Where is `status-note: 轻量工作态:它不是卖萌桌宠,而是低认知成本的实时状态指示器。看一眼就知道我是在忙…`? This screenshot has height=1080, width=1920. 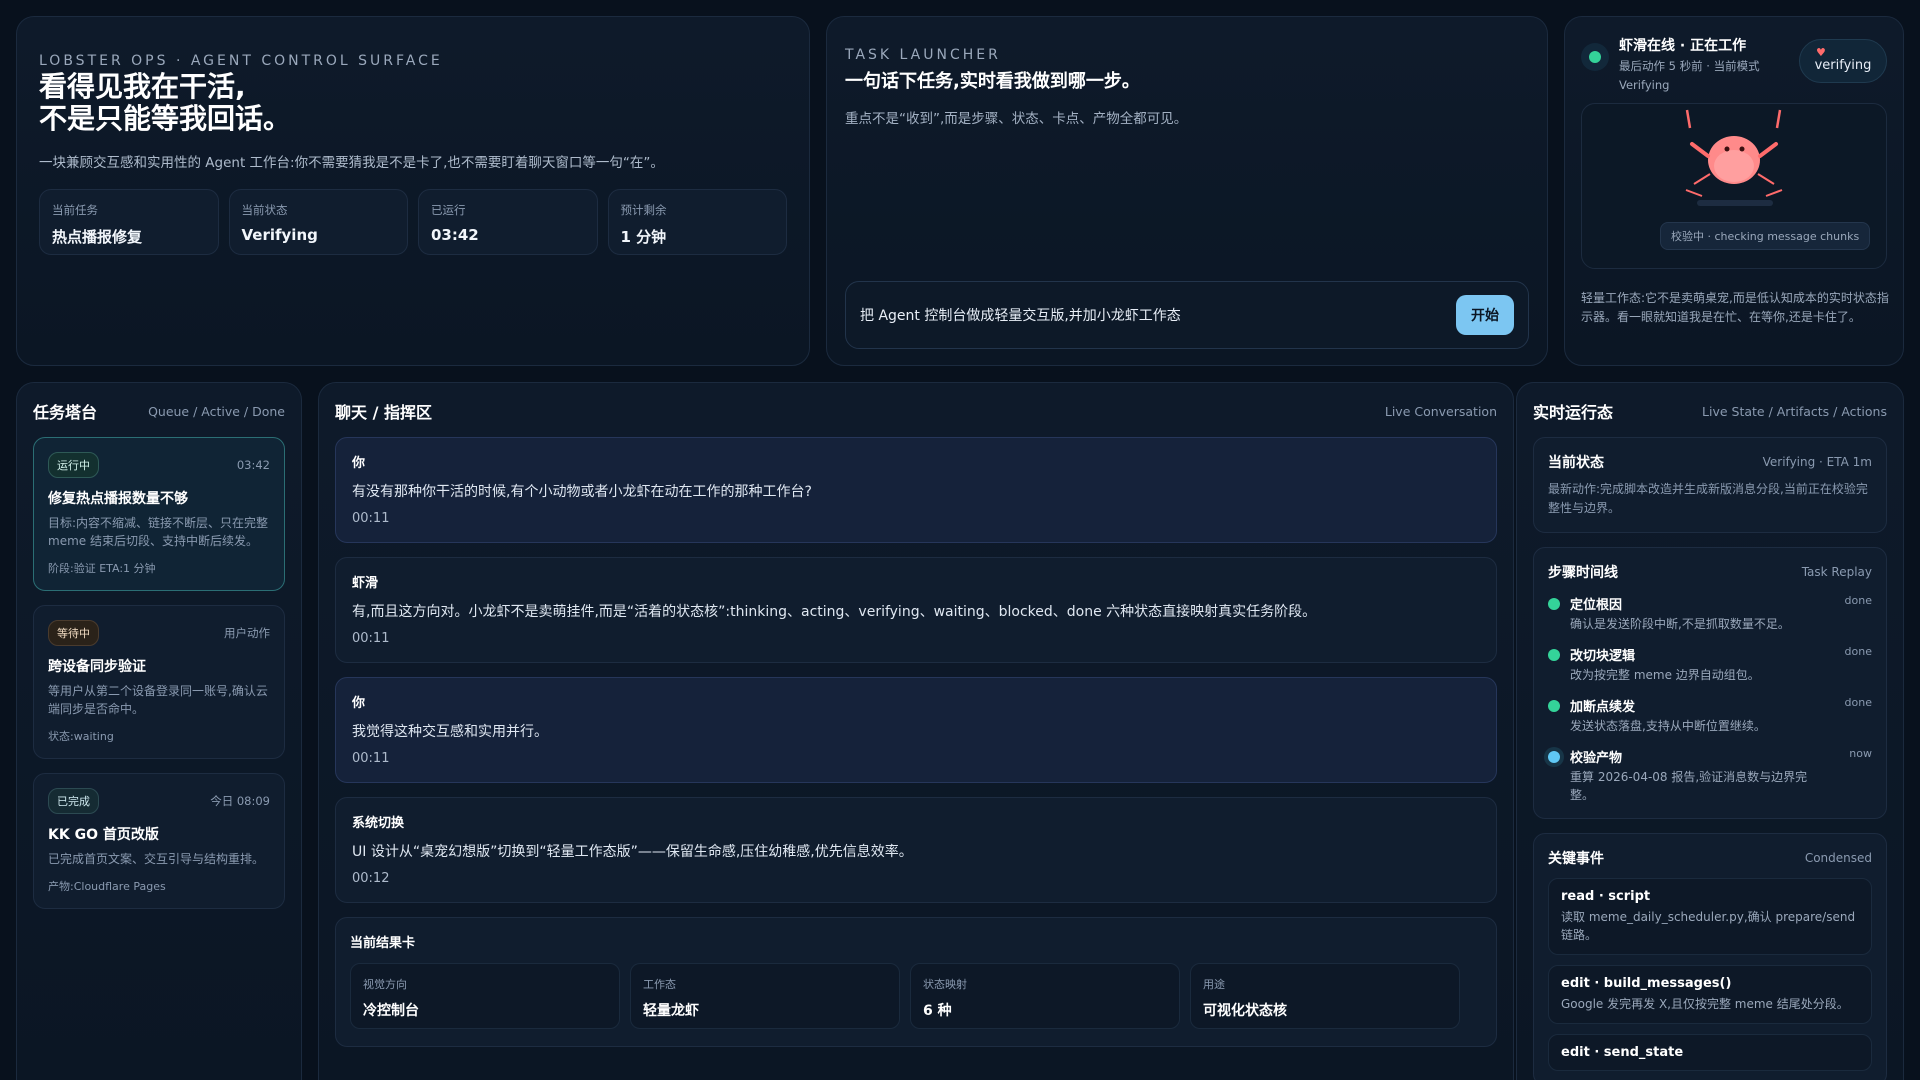 status-note: 轻量工作态:它不是卖萌桌宠,而是低认知成本的实时状态指示器。看一眼就知道我是在忙… is located at coordinates (1735, 307).